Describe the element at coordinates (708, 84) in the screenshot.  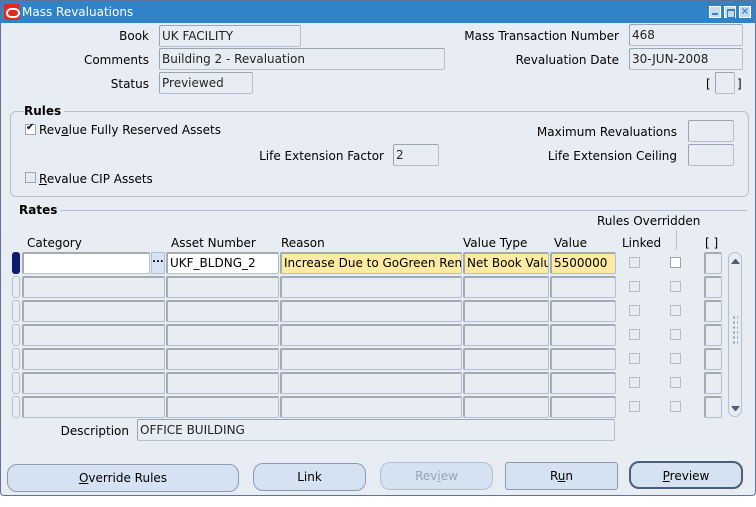
I see `dff-open-bracket: [` at that location.